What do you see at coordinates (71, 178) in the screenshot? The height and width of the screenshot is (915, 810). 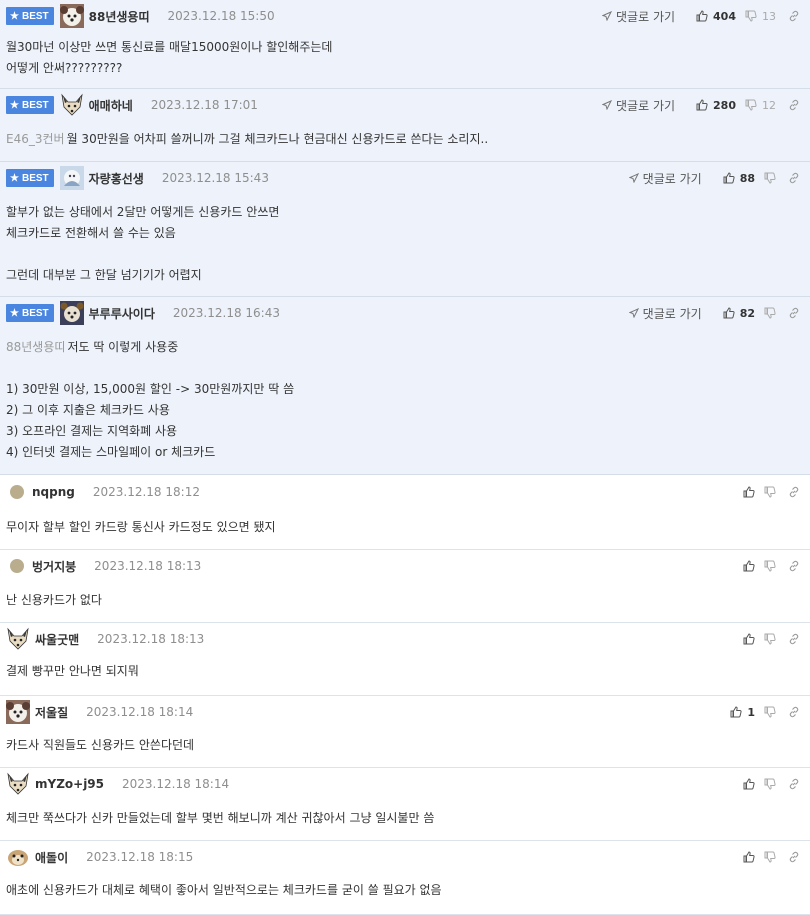 I see `blue-photo-avatar` at bounding box center [71, 178].